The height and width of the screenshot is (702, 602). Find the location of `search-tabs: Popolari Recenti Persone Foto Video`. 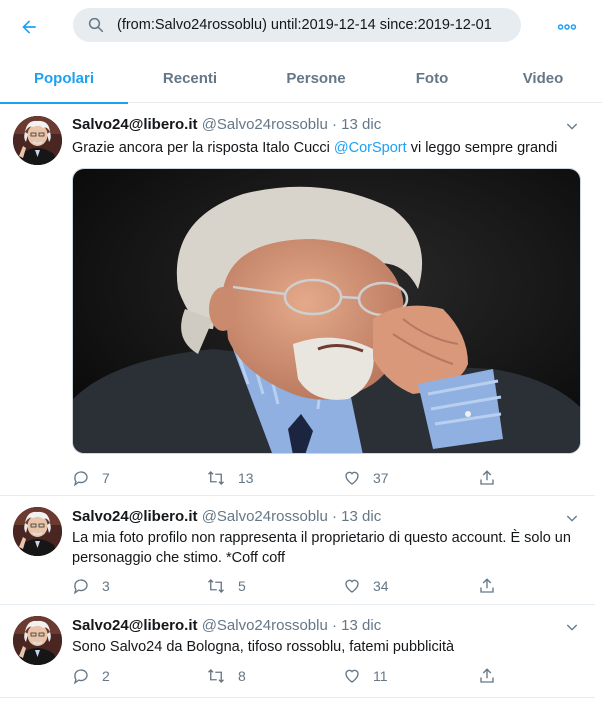

search-tabs: Popolari Recenti Persone Foto Video is located at coordinates (301, 78).